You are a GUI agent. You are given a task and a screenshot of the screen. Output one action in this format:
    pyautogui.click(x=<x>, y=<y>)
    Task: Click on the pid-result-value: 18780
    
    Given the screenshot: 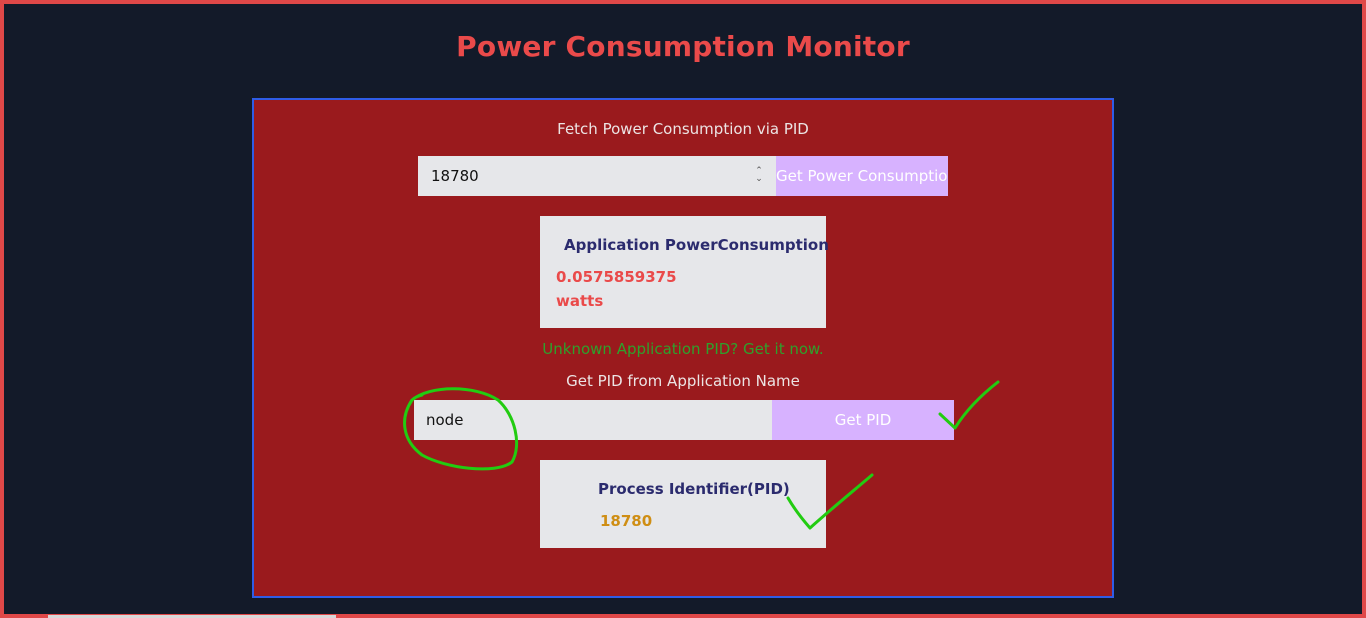 What is the action you would take?
    pyautogui.click(x=626, y=521)
    